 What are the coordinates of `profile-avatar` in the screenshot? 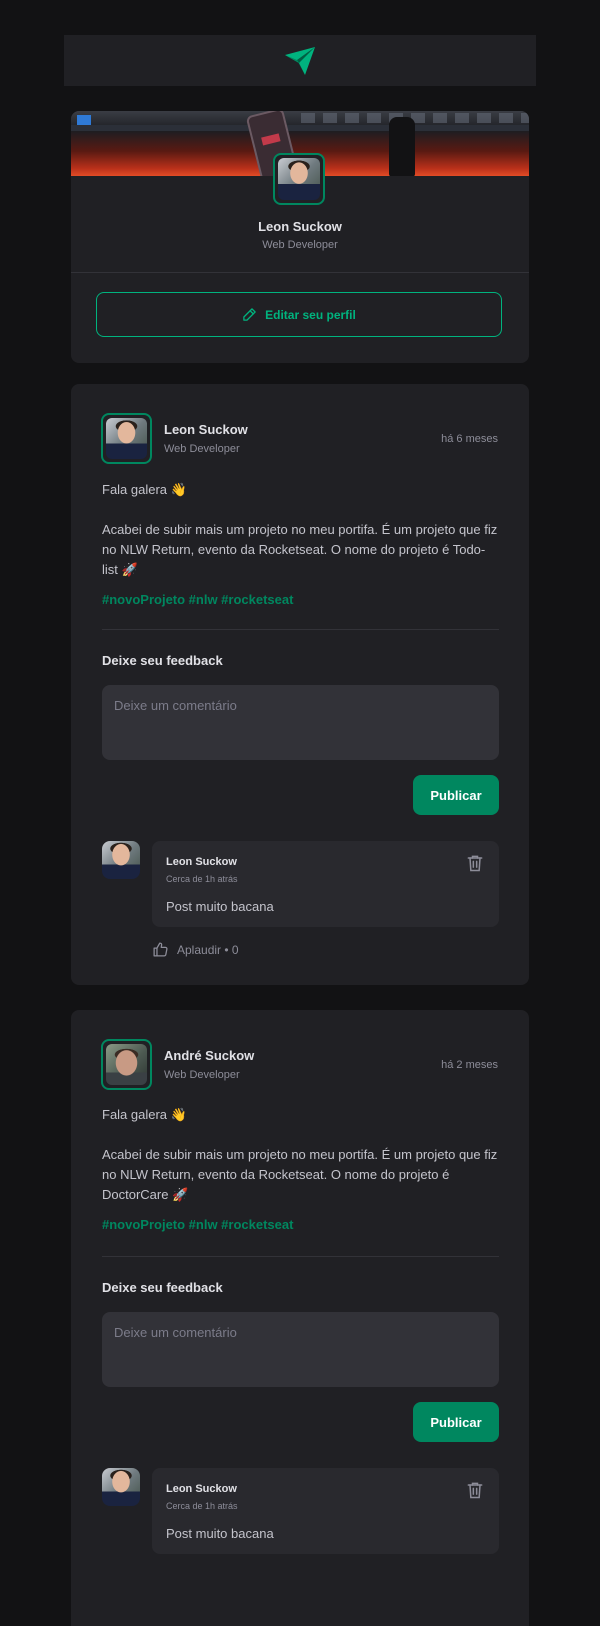 It's located at (299, 179).